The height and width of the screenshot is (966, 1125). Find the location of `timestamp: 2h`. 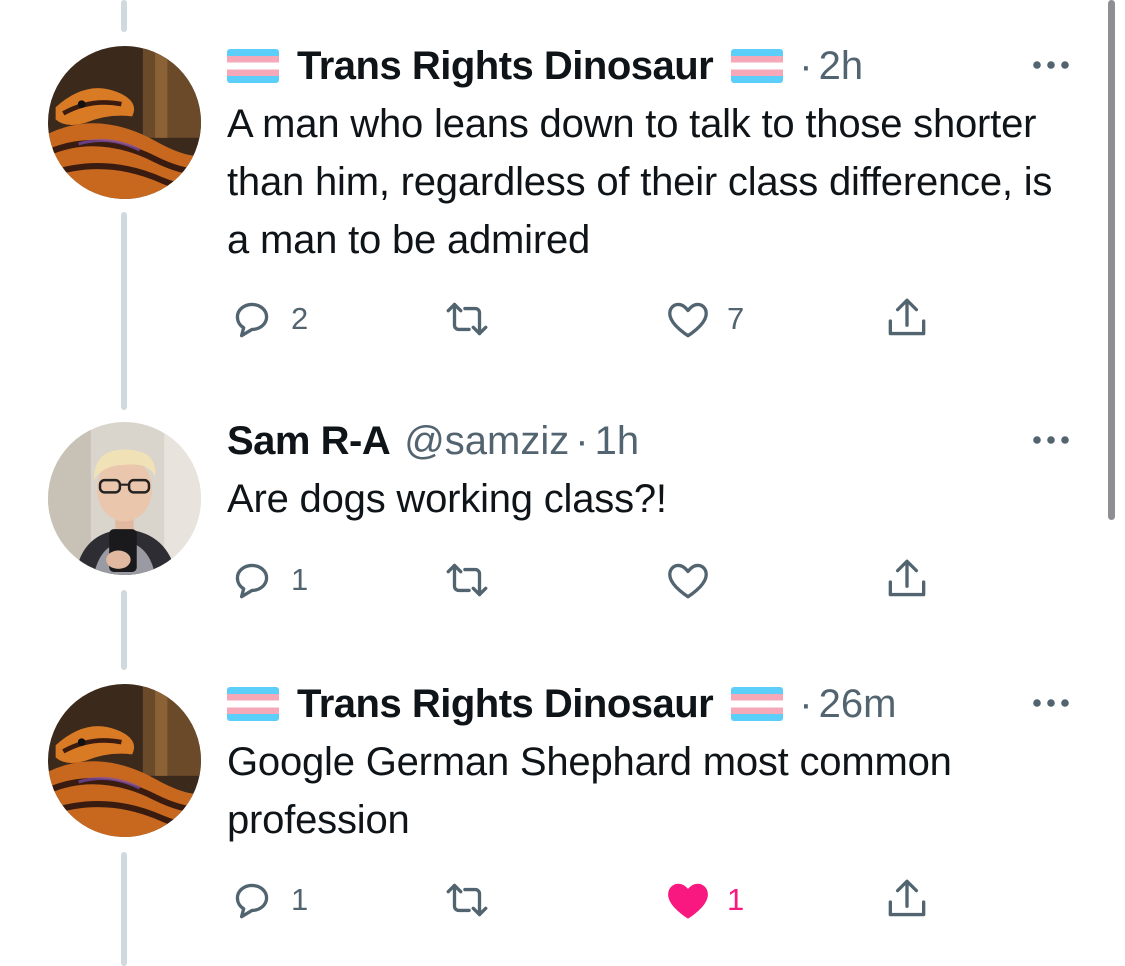

timestamp: 2h is located at coordinates (841, 66).